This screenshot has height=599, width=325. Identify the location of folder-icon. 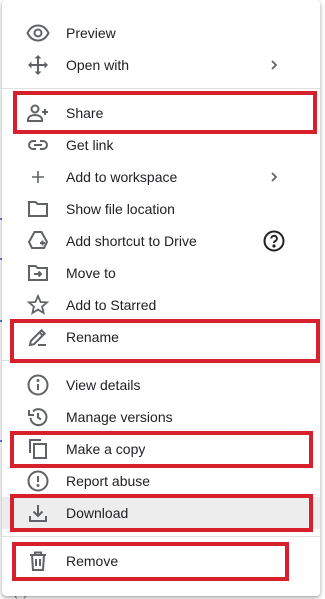
(38, 209).